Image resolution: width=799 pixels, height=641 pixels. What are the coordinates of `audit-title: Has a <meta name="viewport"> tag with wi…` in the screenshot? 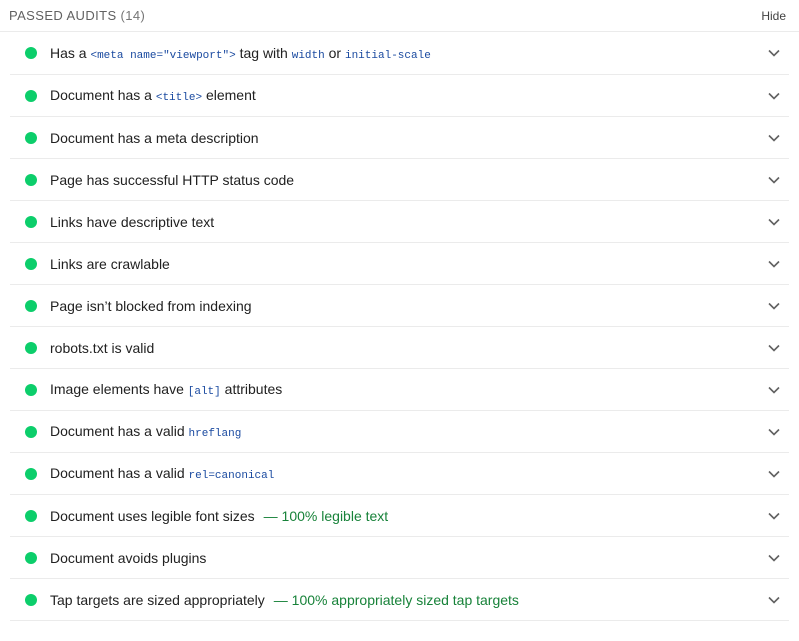 It's located at (406, 53).